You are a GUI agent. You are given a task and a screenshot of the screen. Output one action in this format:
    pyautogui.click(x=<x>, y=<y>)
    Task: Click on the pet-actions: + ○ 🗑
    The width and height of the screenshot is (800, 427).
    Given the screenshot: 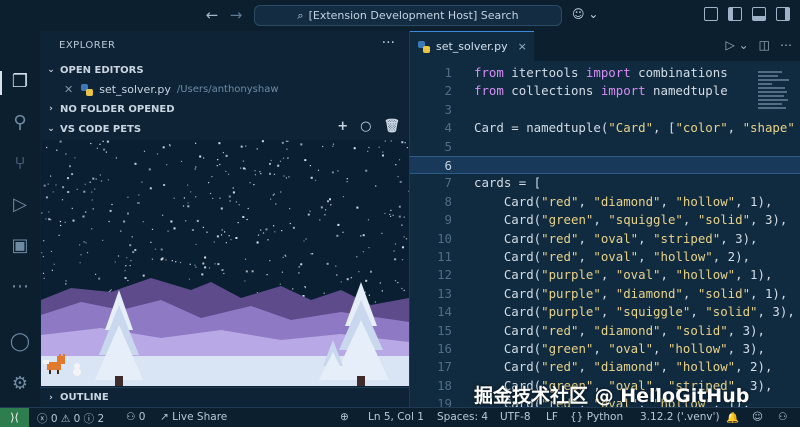 What is the action you would take?
    pyautogui.click(x=368, y=126)
    